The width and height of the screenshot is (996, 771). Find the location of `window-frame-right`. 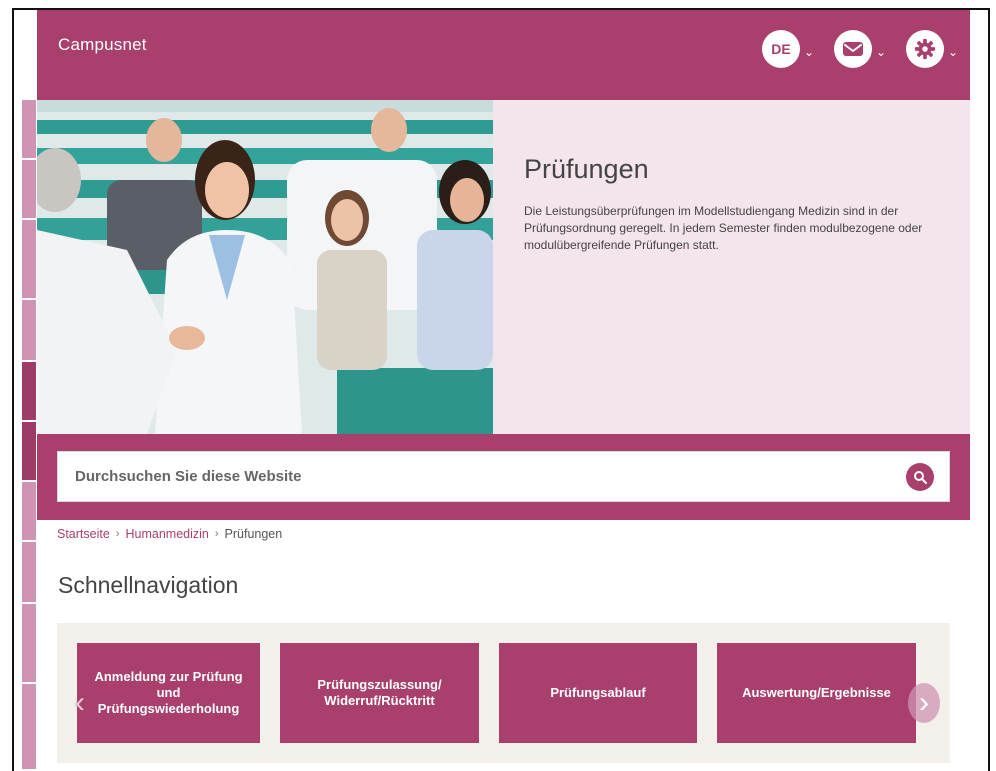

window-frame-right is located at coordinates (989, 389).